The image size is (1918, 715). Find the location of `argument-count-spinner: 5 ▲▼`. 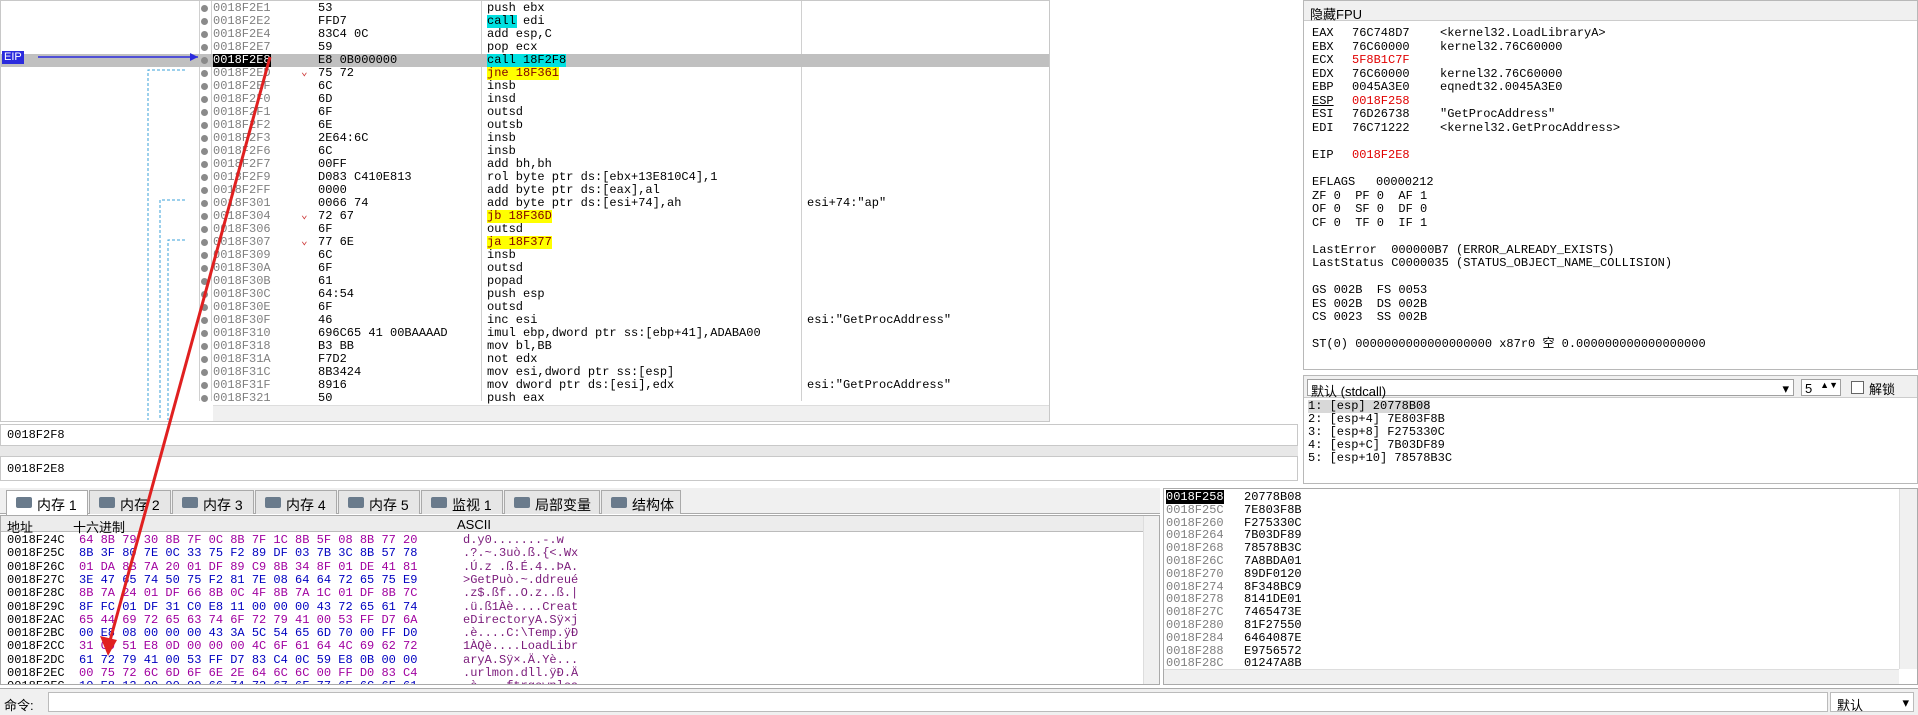

argument-count-spinner: 5 ▲▼ is located at coordinates (1821, 387).